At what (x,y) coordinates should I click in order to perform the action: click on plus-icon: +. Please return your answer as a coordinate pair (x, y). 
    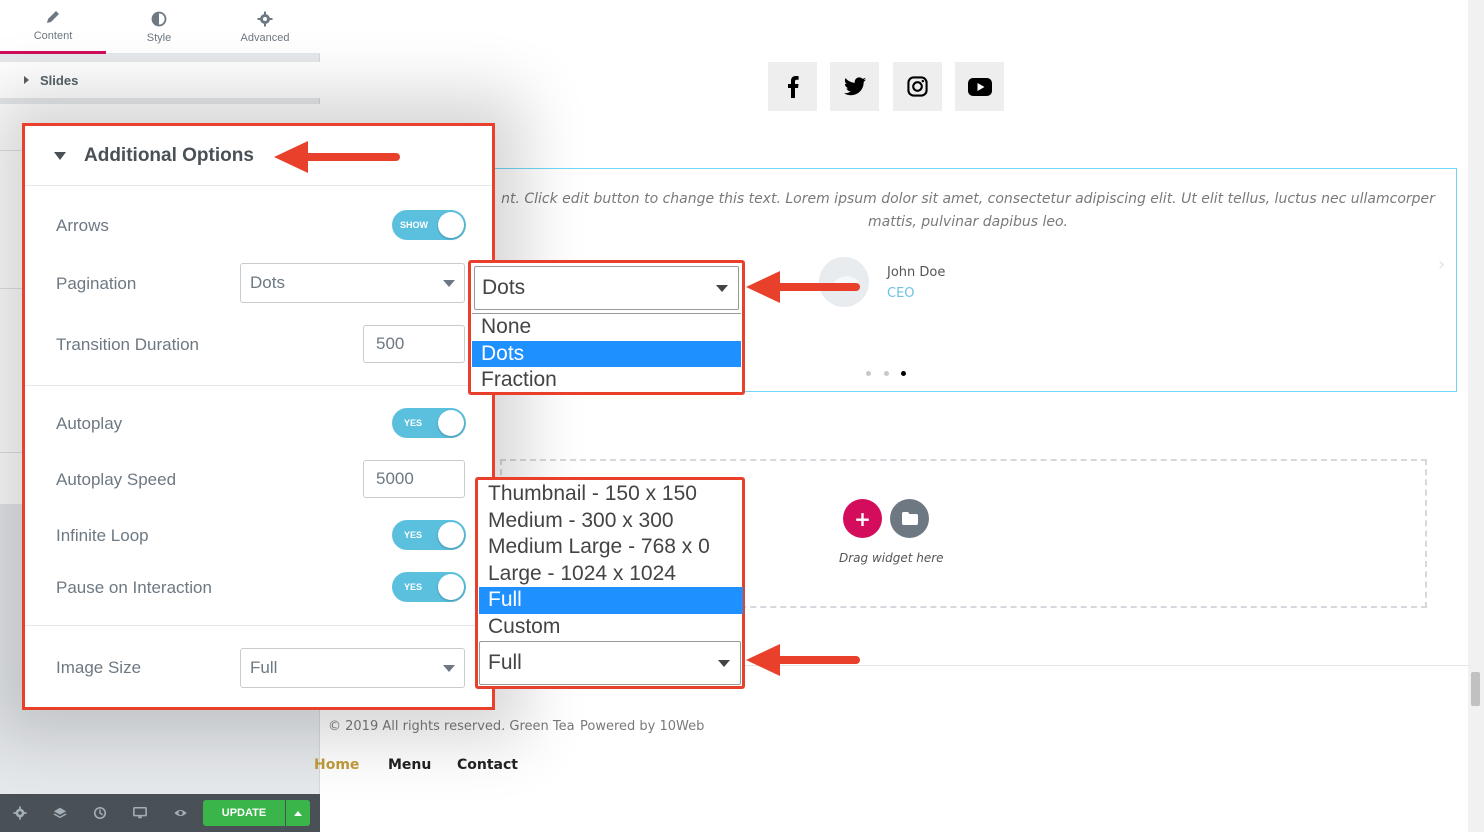
    Looking at the image, I should click on (862, 518).